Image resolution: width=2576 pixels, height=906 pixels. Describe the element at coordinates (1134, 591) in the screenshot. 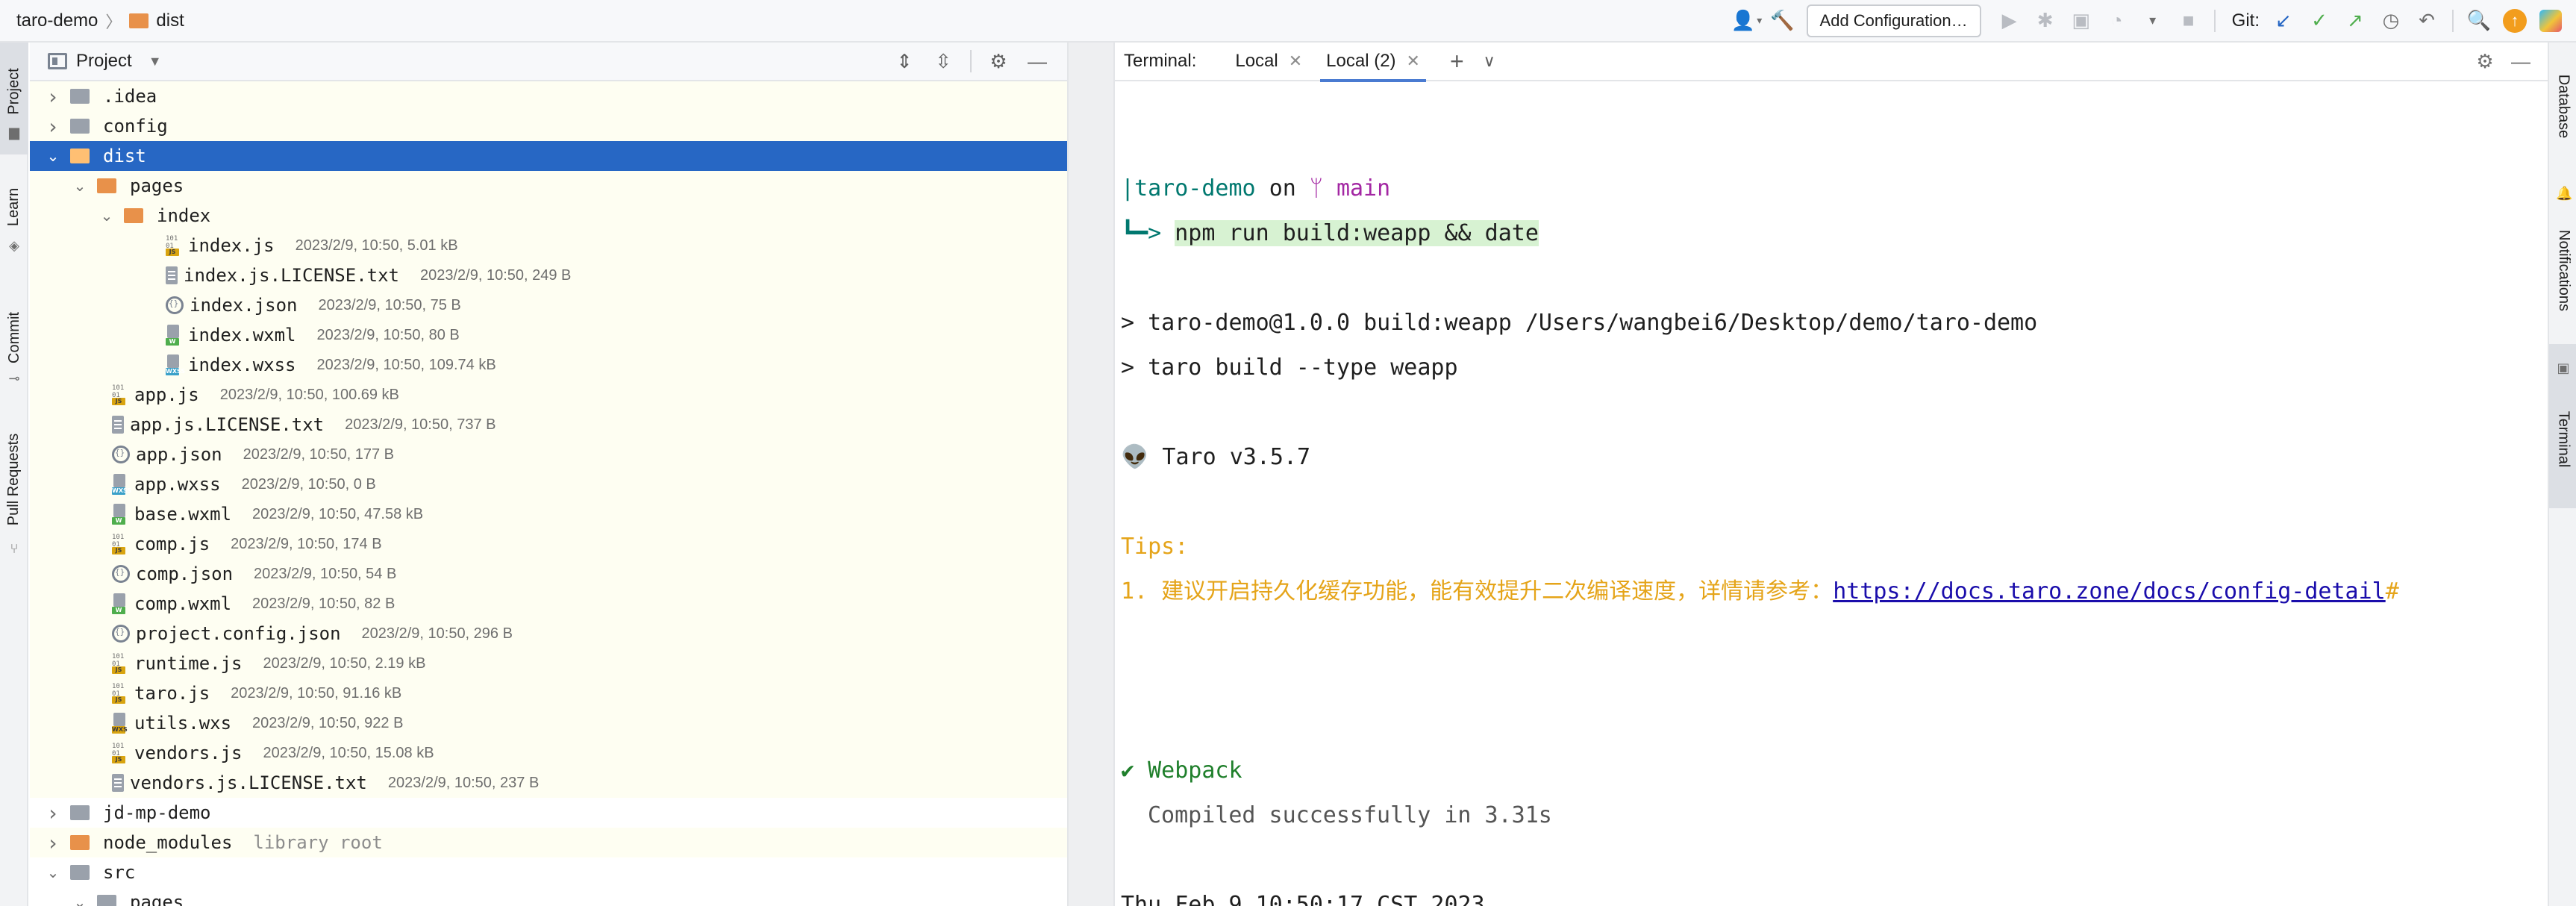

I see `tip-number: 1.` at that location.